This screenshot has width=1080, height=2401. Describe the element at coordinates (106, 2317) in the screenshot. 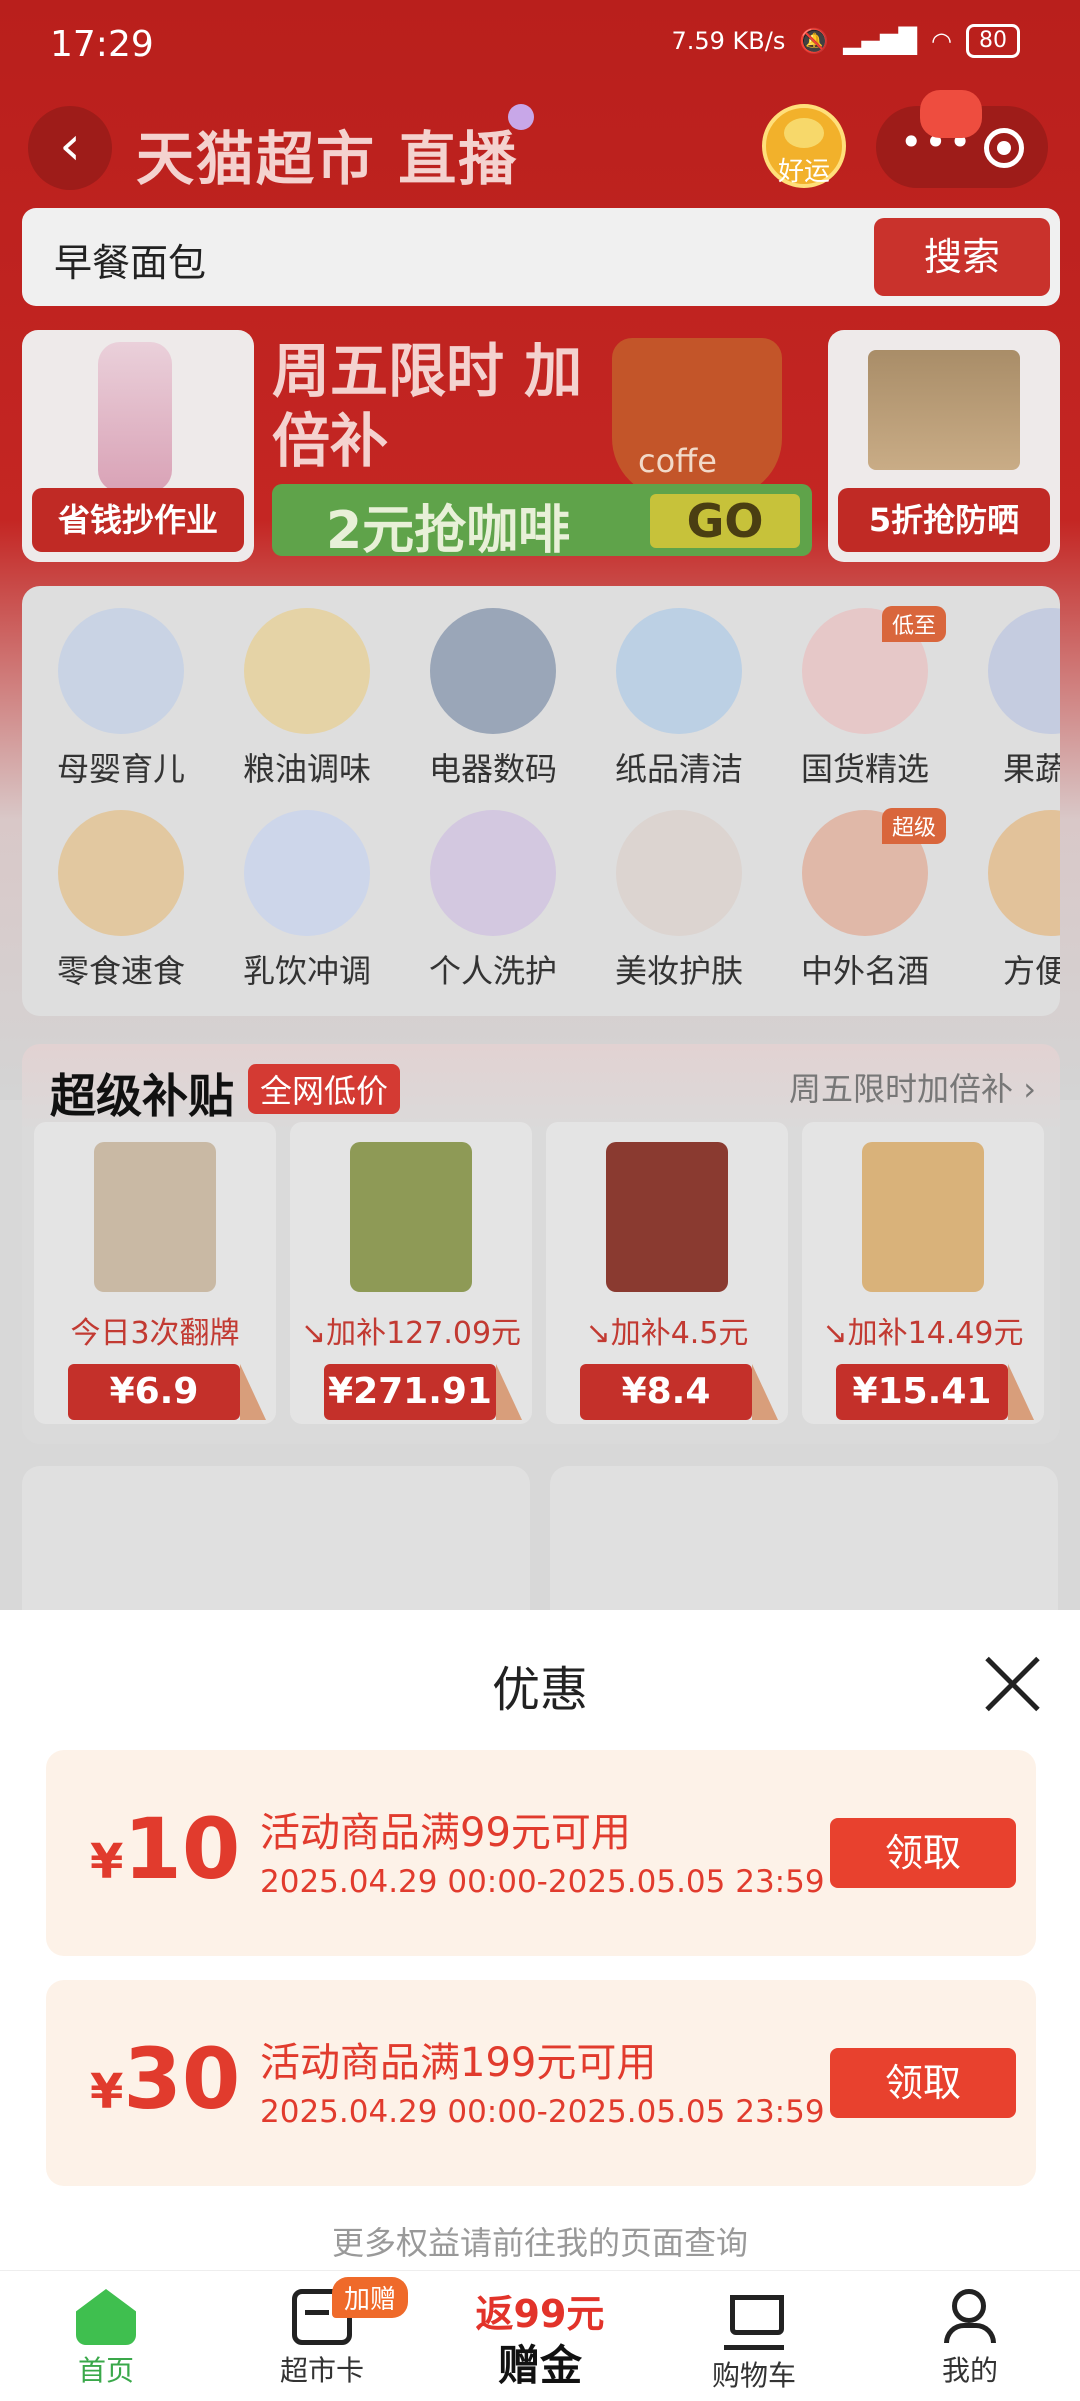

I see `home-icon` at that location.